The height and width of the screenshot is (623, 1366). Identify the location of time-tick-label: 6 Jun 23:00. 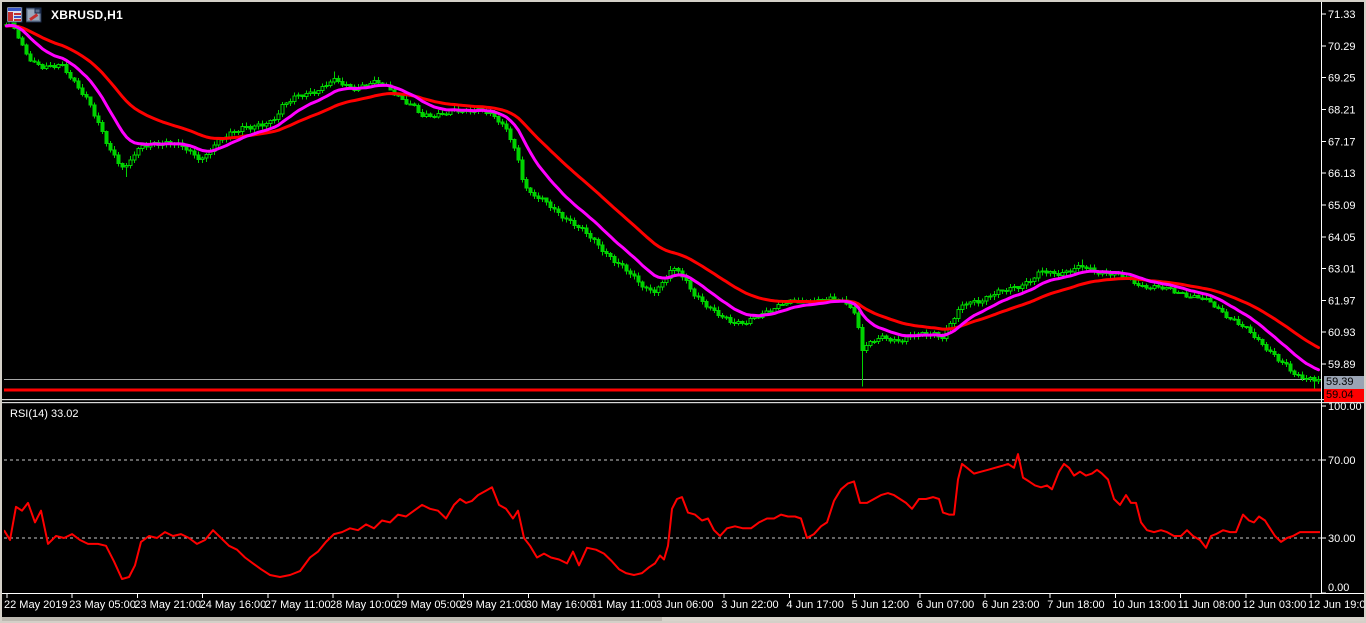
(1011, 605).